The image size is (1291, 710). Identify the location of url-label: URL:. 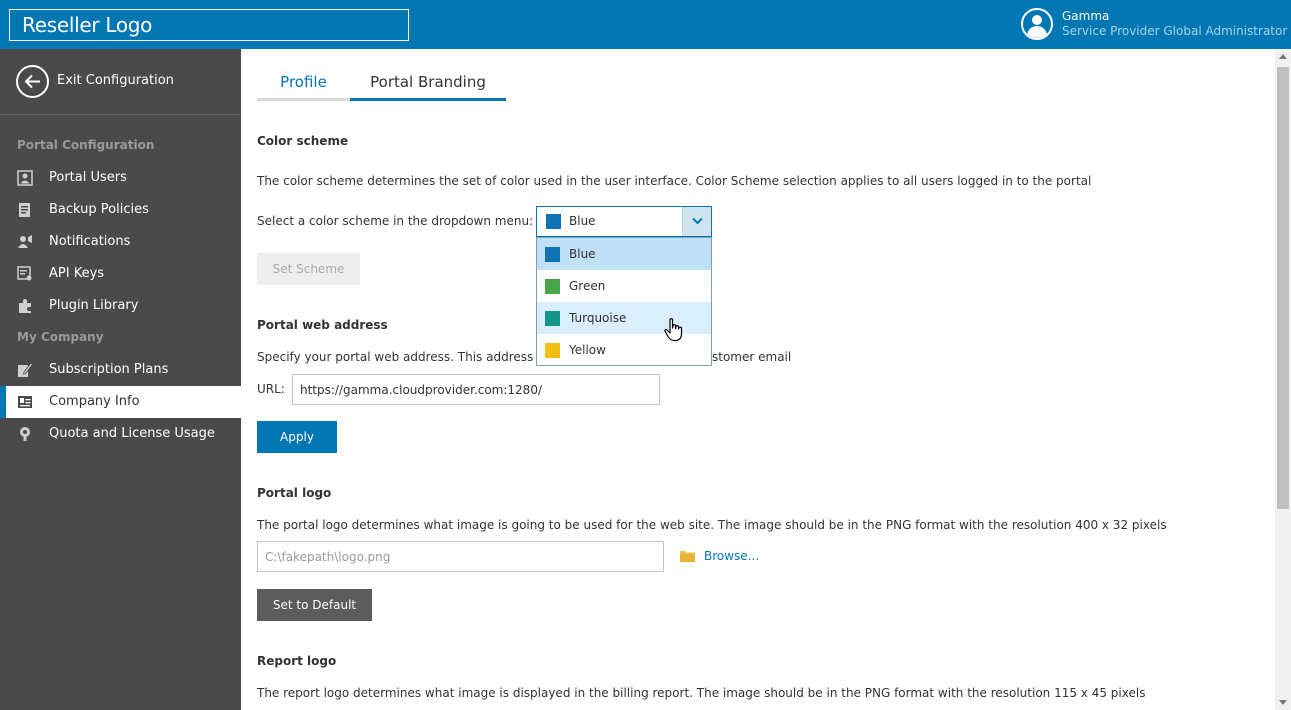
(271, 389).